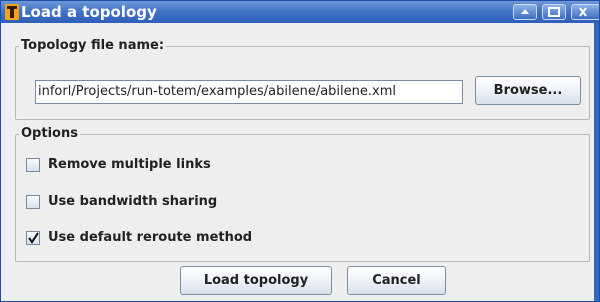  Describe the element at coordinates (133, 201) in the screenshot. I see `bandwidth-sharing-label: Use bandwidth sharing` at that location.